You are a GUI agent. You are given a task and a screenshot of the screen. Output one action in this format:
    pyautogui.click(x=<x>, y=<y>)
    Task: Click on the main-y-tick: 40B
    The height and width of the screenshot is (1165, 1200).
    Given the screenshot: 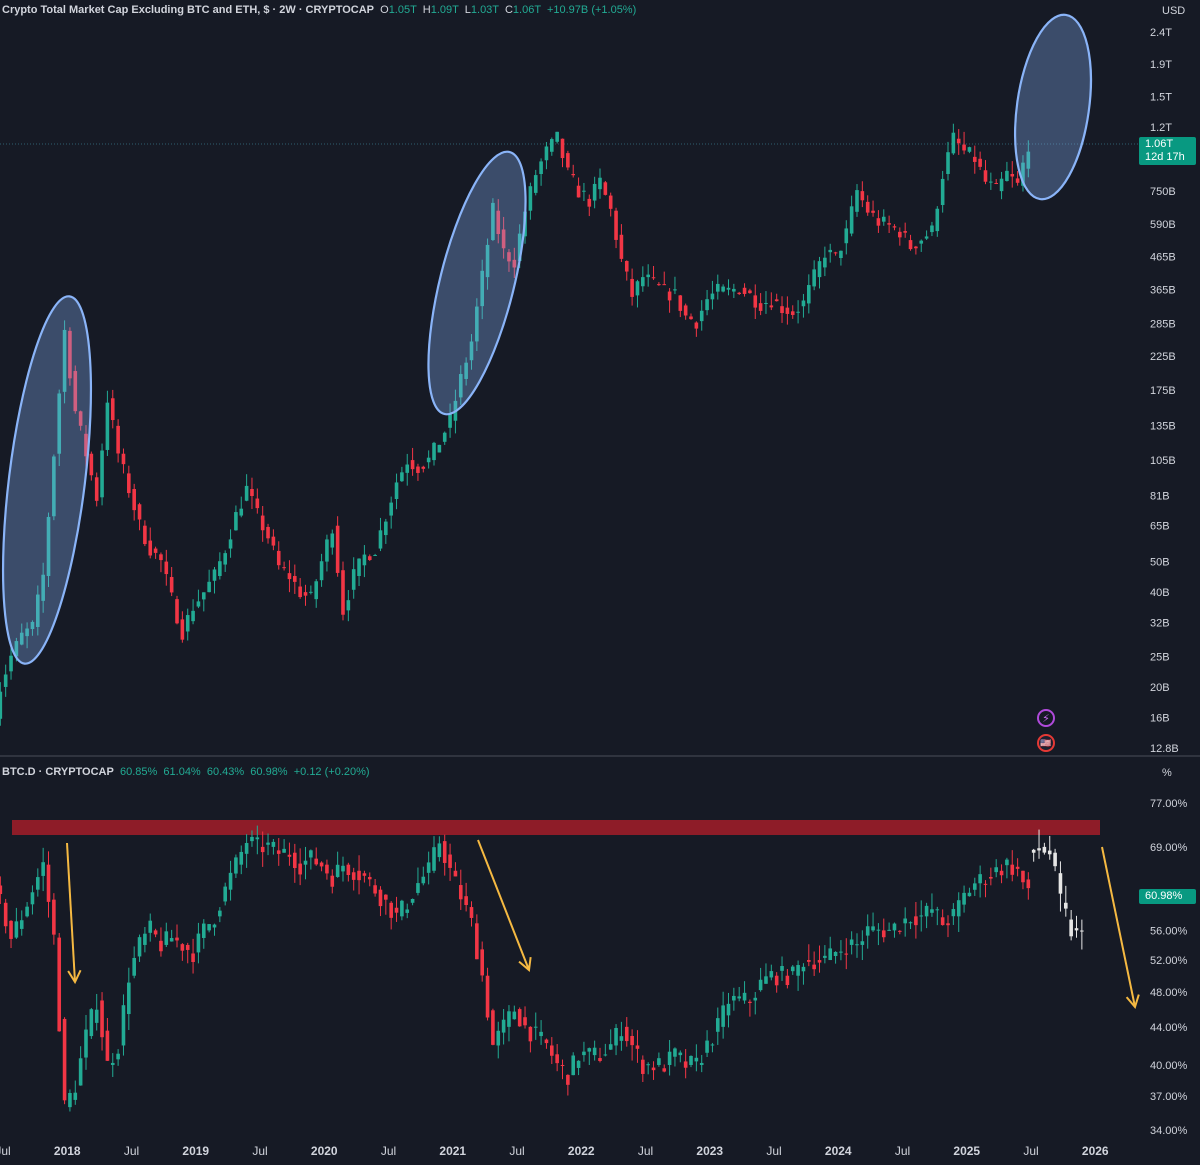 What is the action you would take?
    pyautogui.click(x=1160, y=593)
    